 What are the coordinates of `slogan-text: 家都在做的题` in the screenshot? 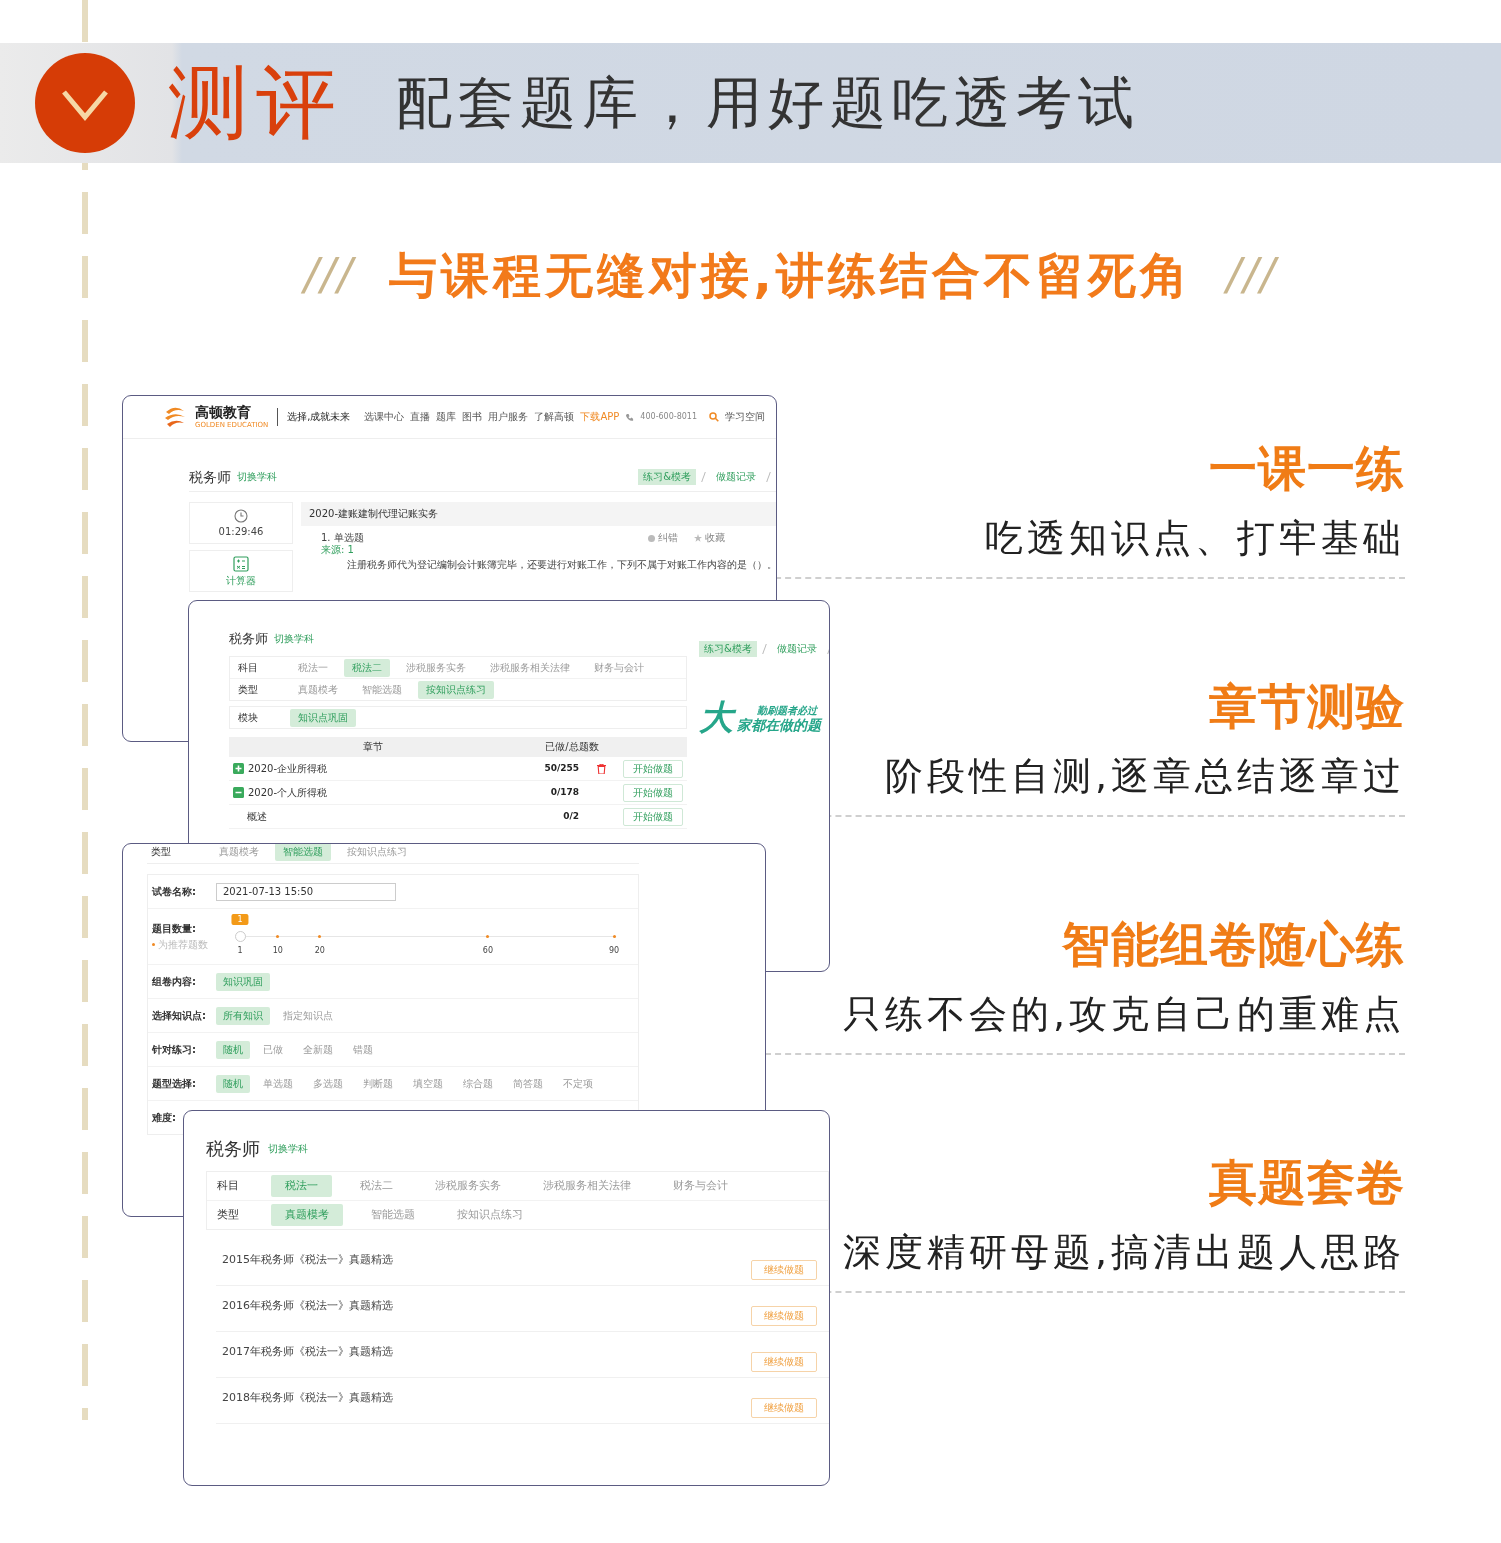 It's located at (780, 724).